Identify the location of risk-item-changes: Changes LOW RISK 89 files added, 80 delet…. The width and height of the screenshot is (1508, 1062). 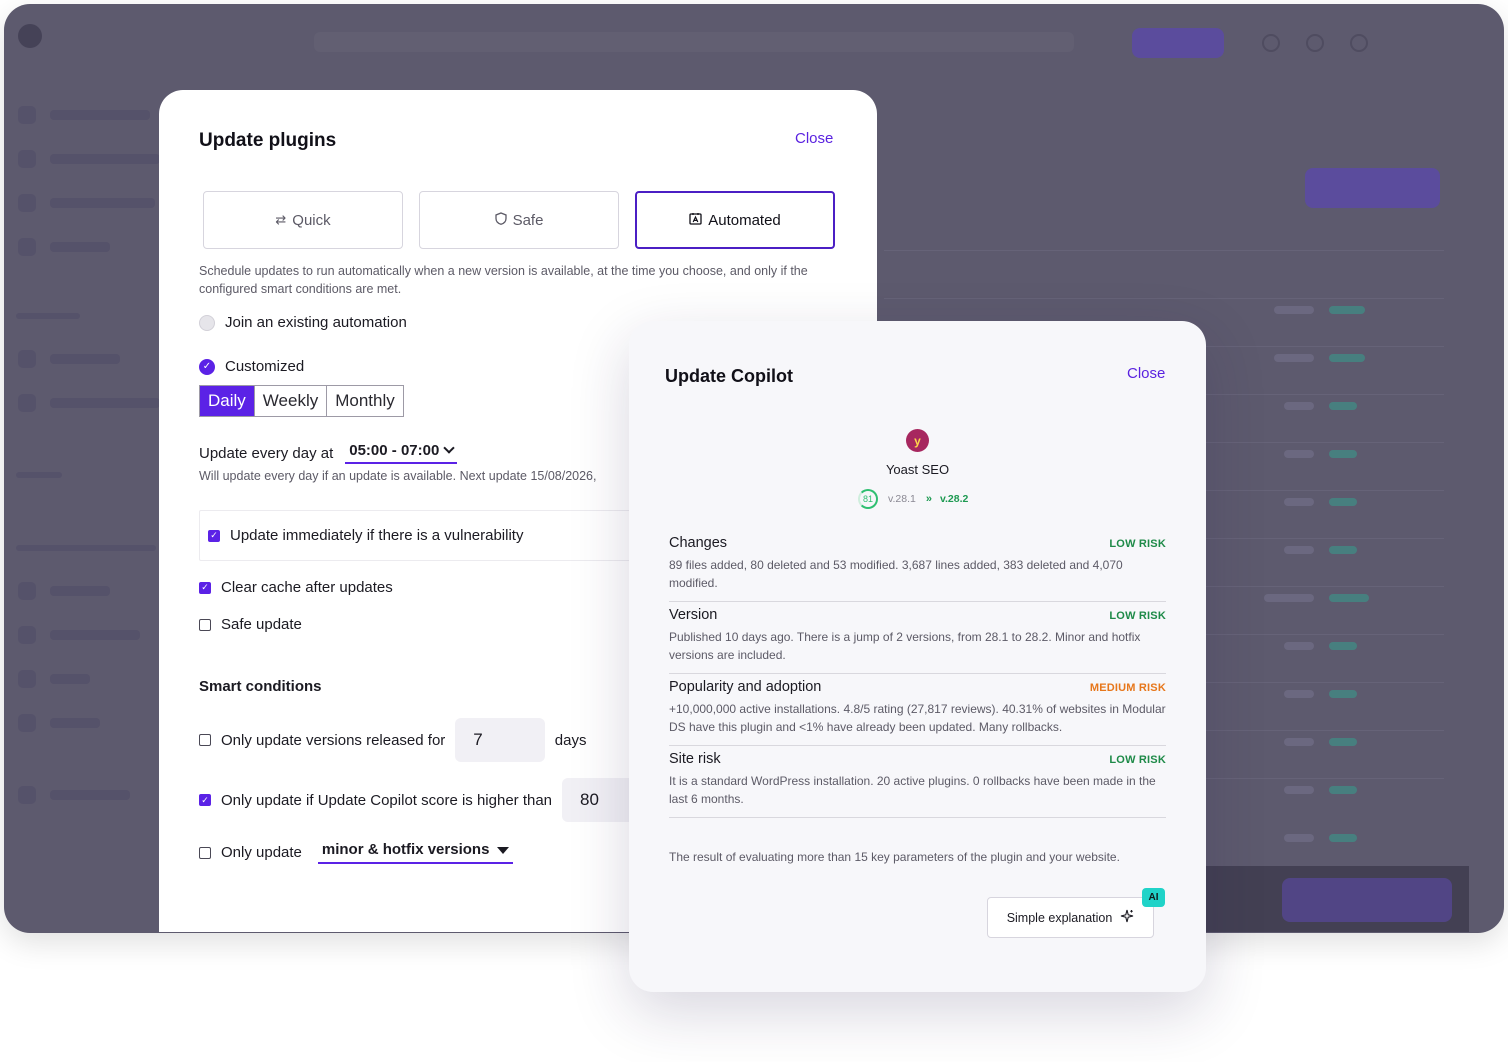
(917, 563).